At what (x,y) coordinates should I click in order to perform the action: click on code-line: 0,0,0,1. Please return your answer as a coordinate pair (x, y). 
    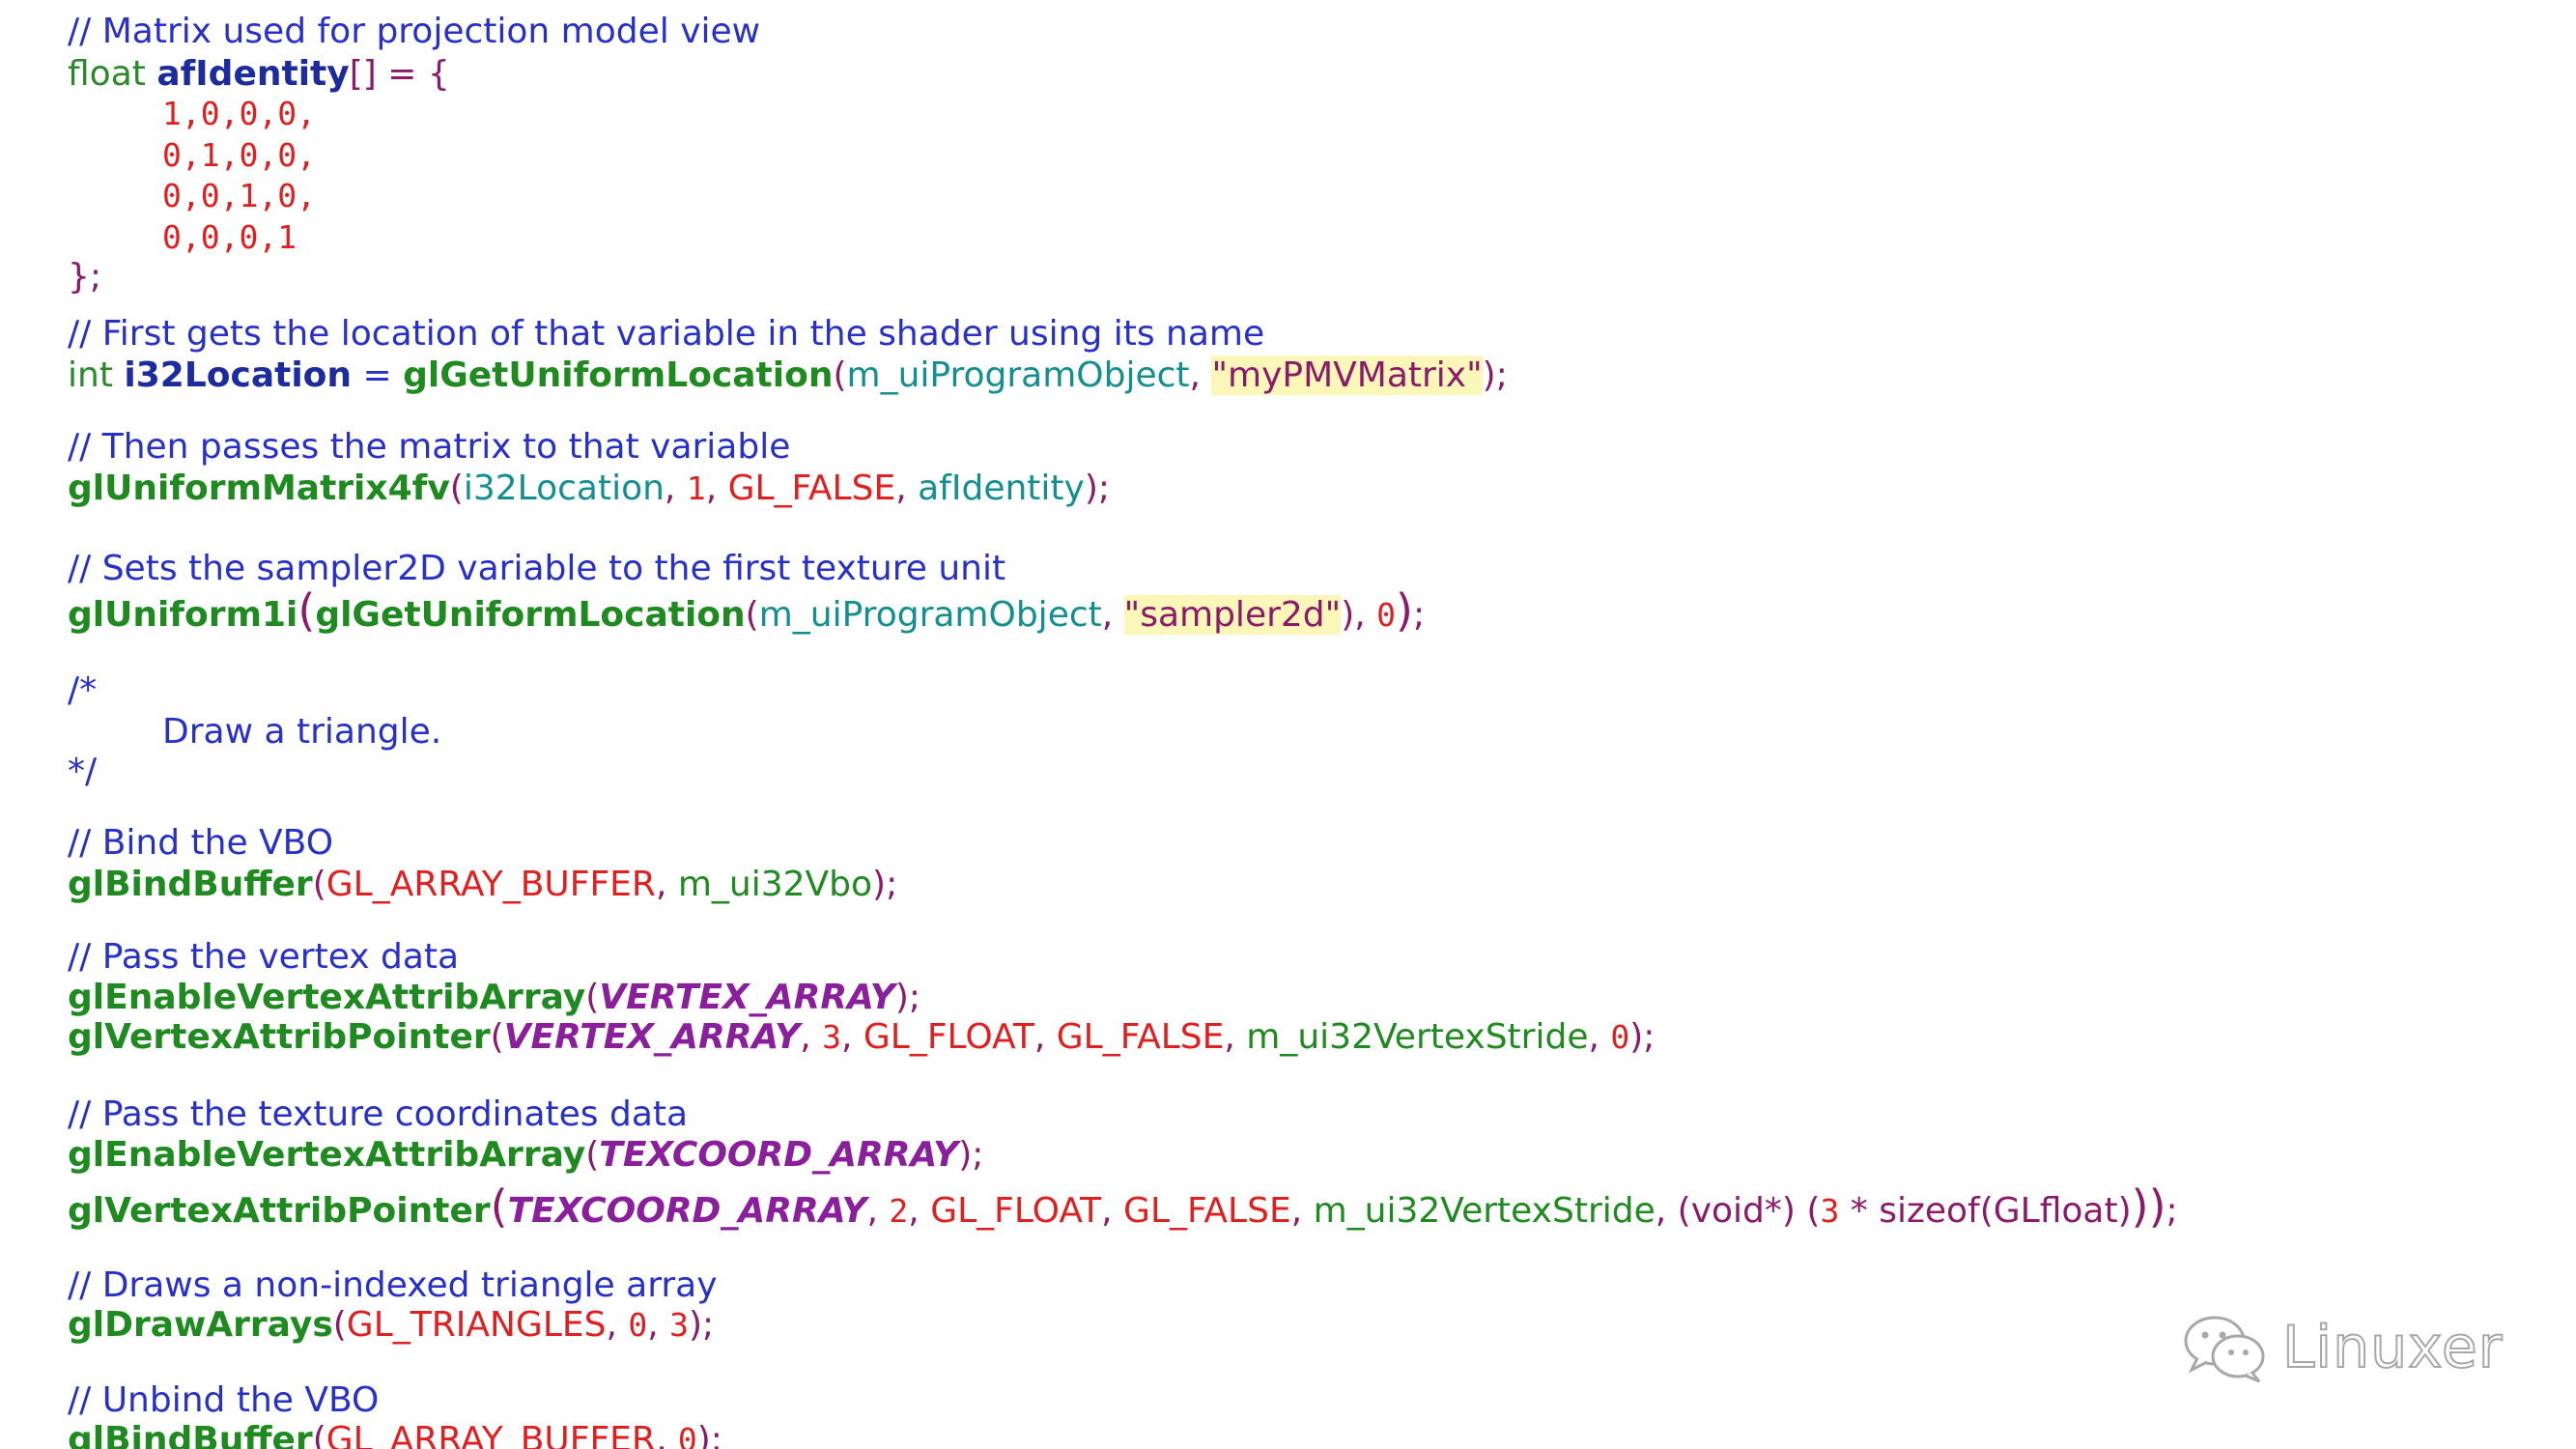
    Looking at the image, I should click on (229, 237).